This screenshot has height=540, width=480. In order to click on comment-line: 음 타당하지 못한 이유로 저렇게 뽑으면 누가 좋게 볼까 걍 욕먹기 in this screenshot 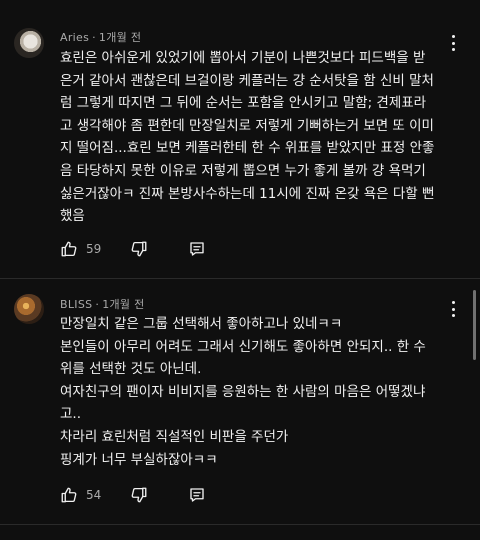, I will do `click(243, 170)`.